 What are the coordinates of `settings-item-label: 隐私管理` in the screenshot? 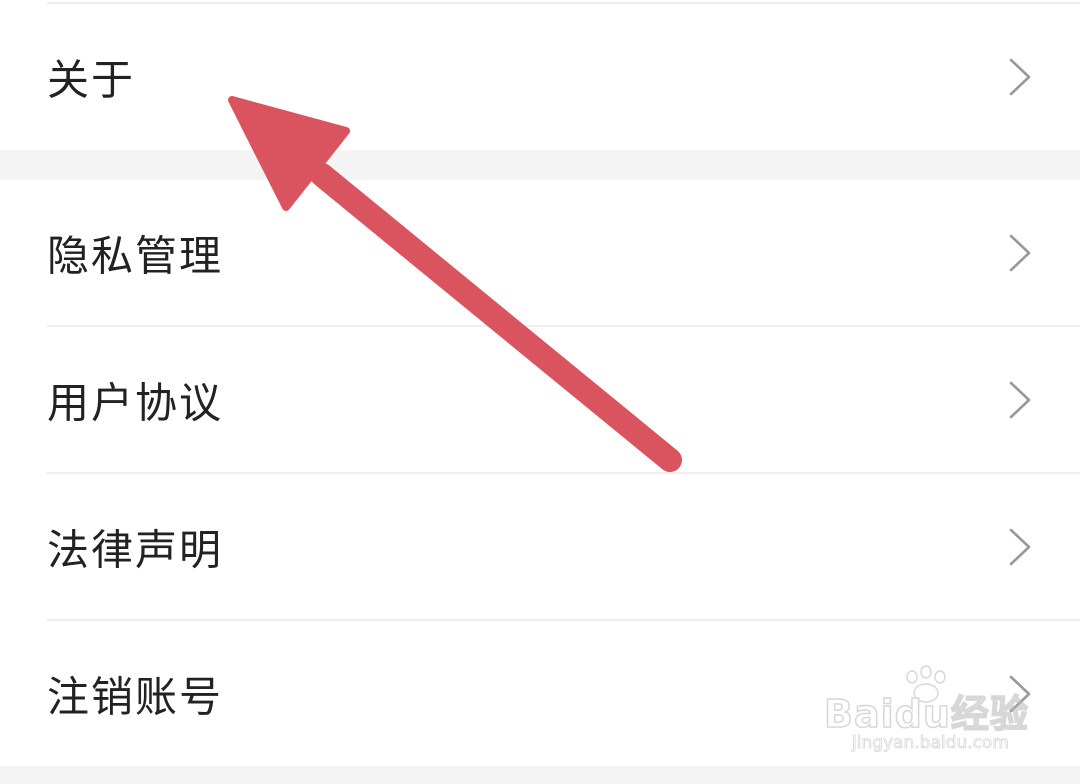 It's located at (135, 256).